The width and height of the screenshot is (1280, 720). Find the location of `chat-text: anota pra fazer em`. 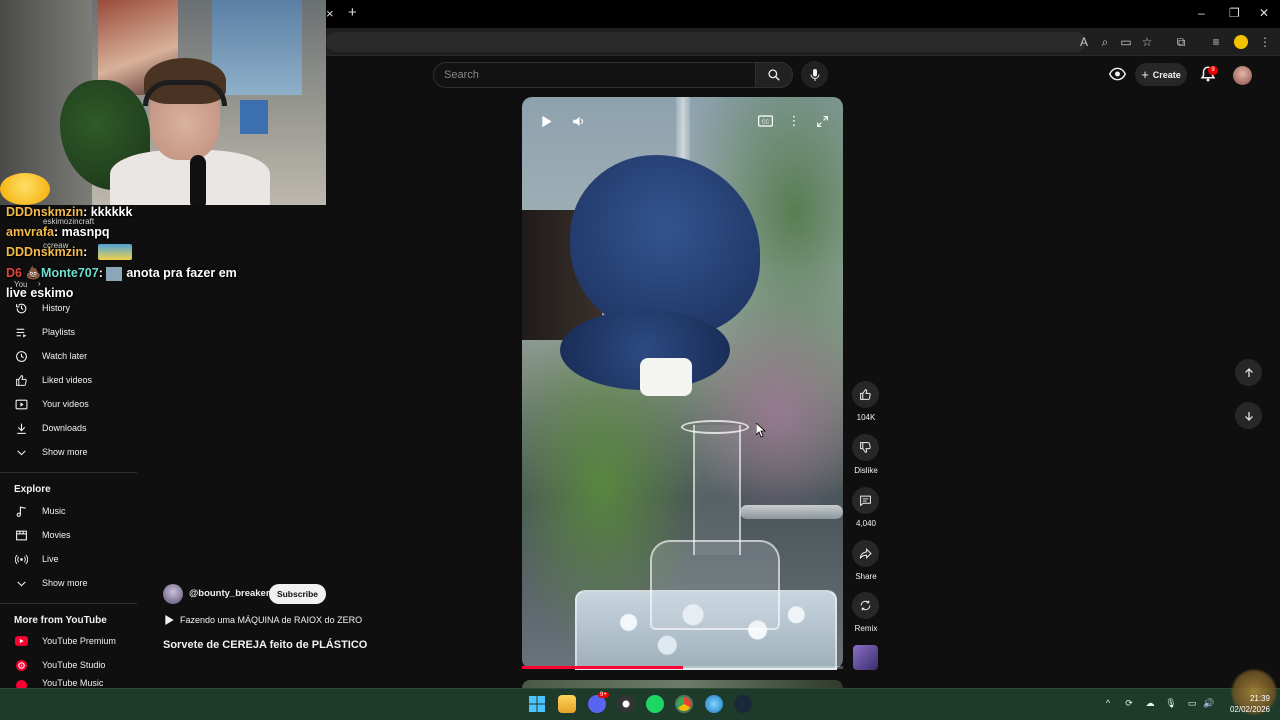

chat-text: anota pra fazer em is located at coordinates (181, 273).